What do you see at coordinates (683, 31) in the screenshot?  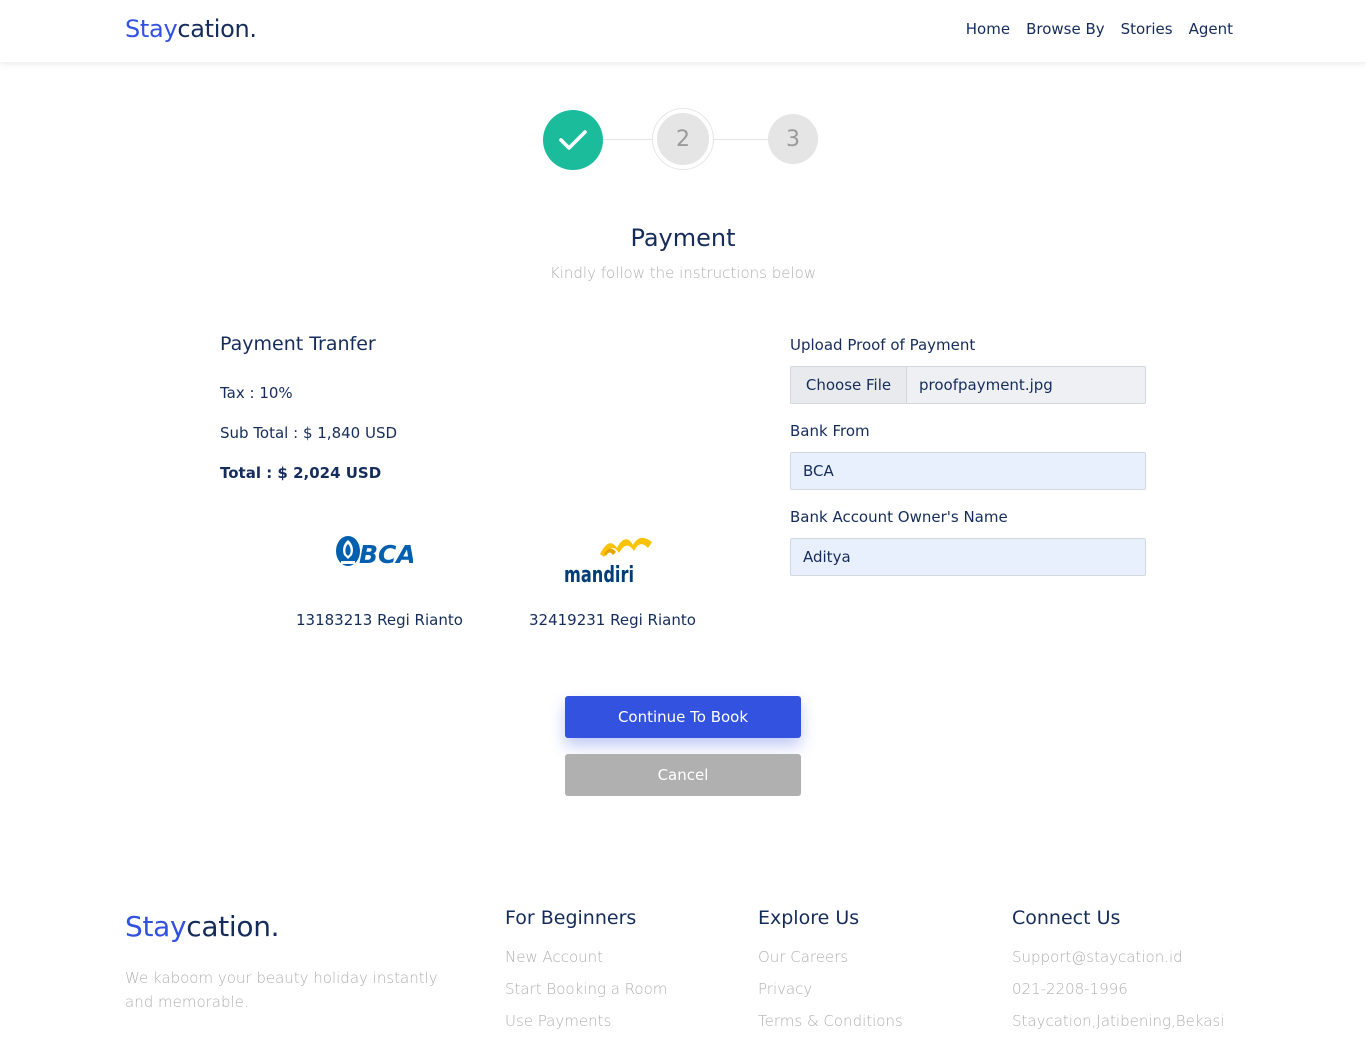 I see `top-navbar: Staycation. Home Browse By Stories Agent` at bounding box center [683, 31].